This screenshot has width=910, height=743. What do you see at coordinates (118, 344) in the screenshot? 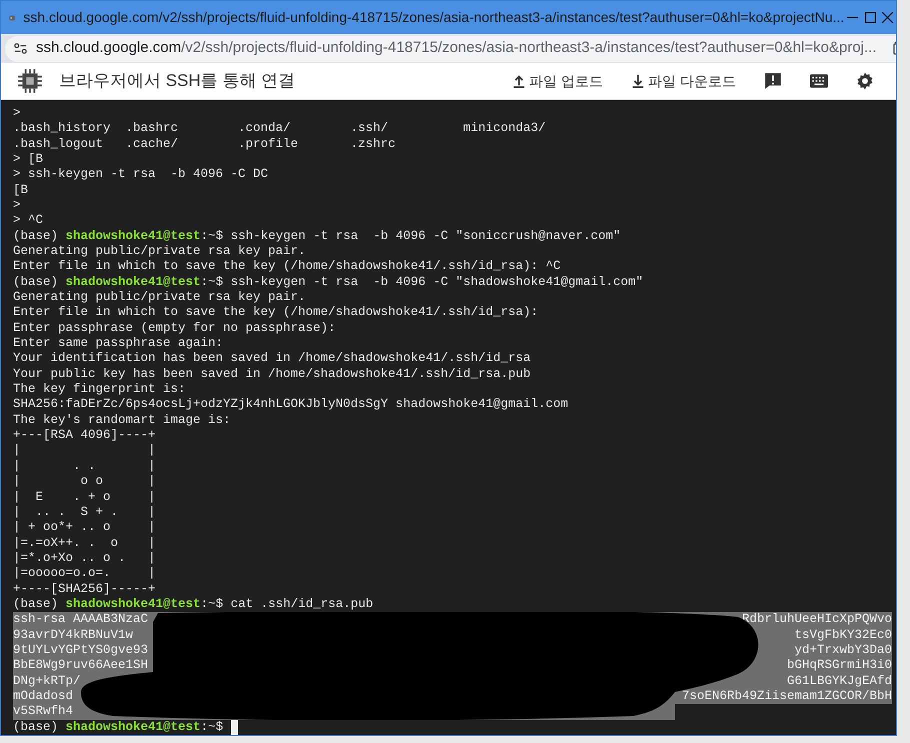
I see `terminal-line: Enter same passphrase again:` at bounding box center [118, 344].